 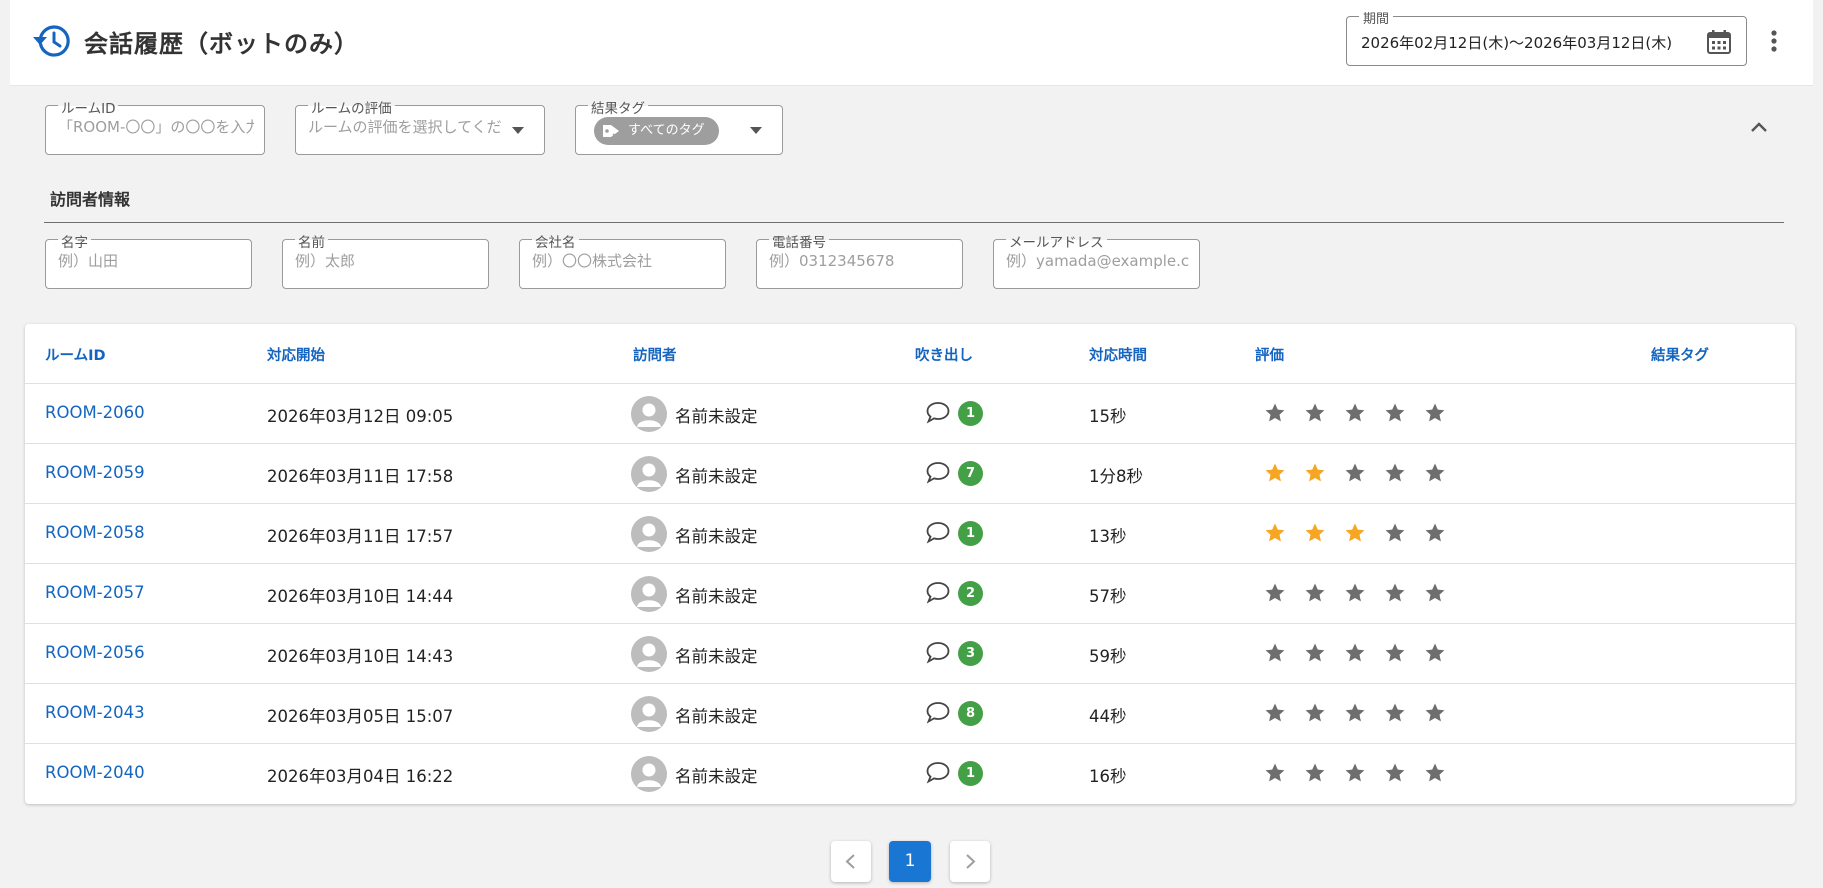 What do you see at coordinates (1774, 42) in the screenshot?
I see `more-vert-icon` at bounding box center [1774, 42].